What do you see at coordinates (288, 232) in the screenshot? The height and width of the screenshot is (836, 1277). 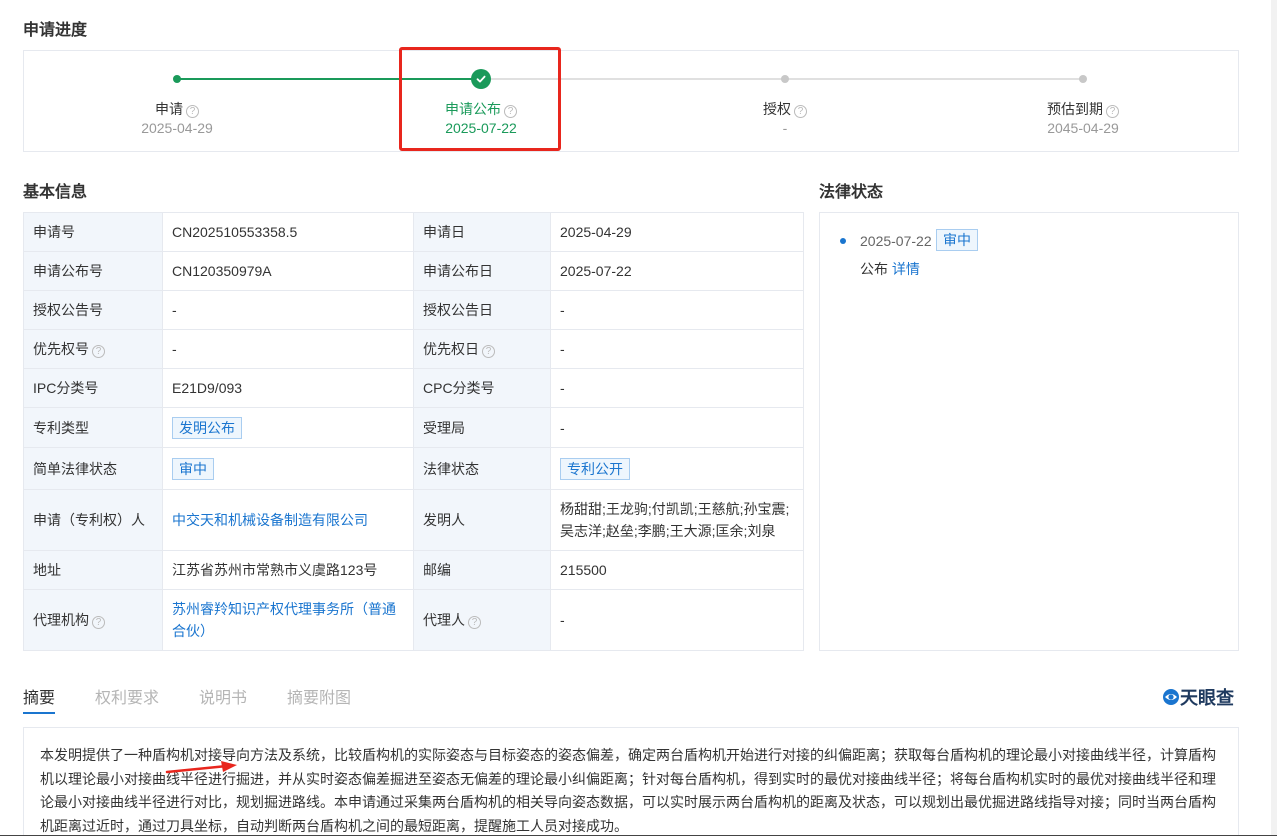 I see `field-value: CN202510553358.5` at bounding box center [288, 232].